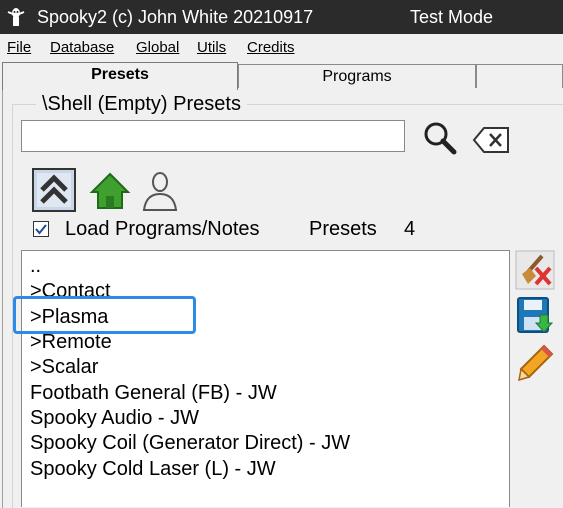 The image size is (563, 508). Describe the element at coordinates (410, 229) in the screenshot. I see `presets-count-value: 4` at that location.